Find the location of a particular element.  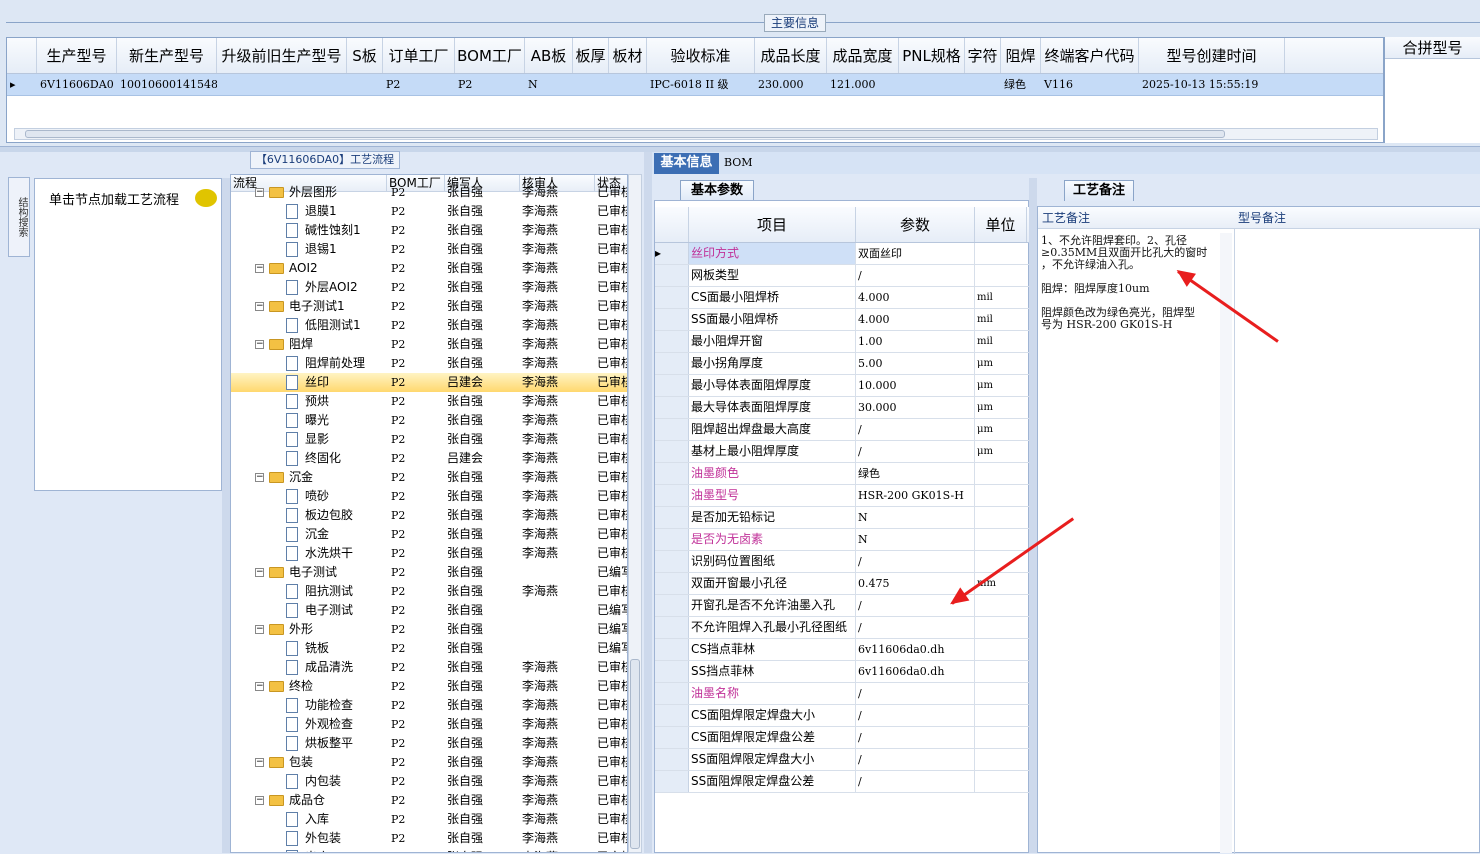

param-row: 最大导体表面阻焊厚度 30.000 μm is located at coordinates (842, 408).